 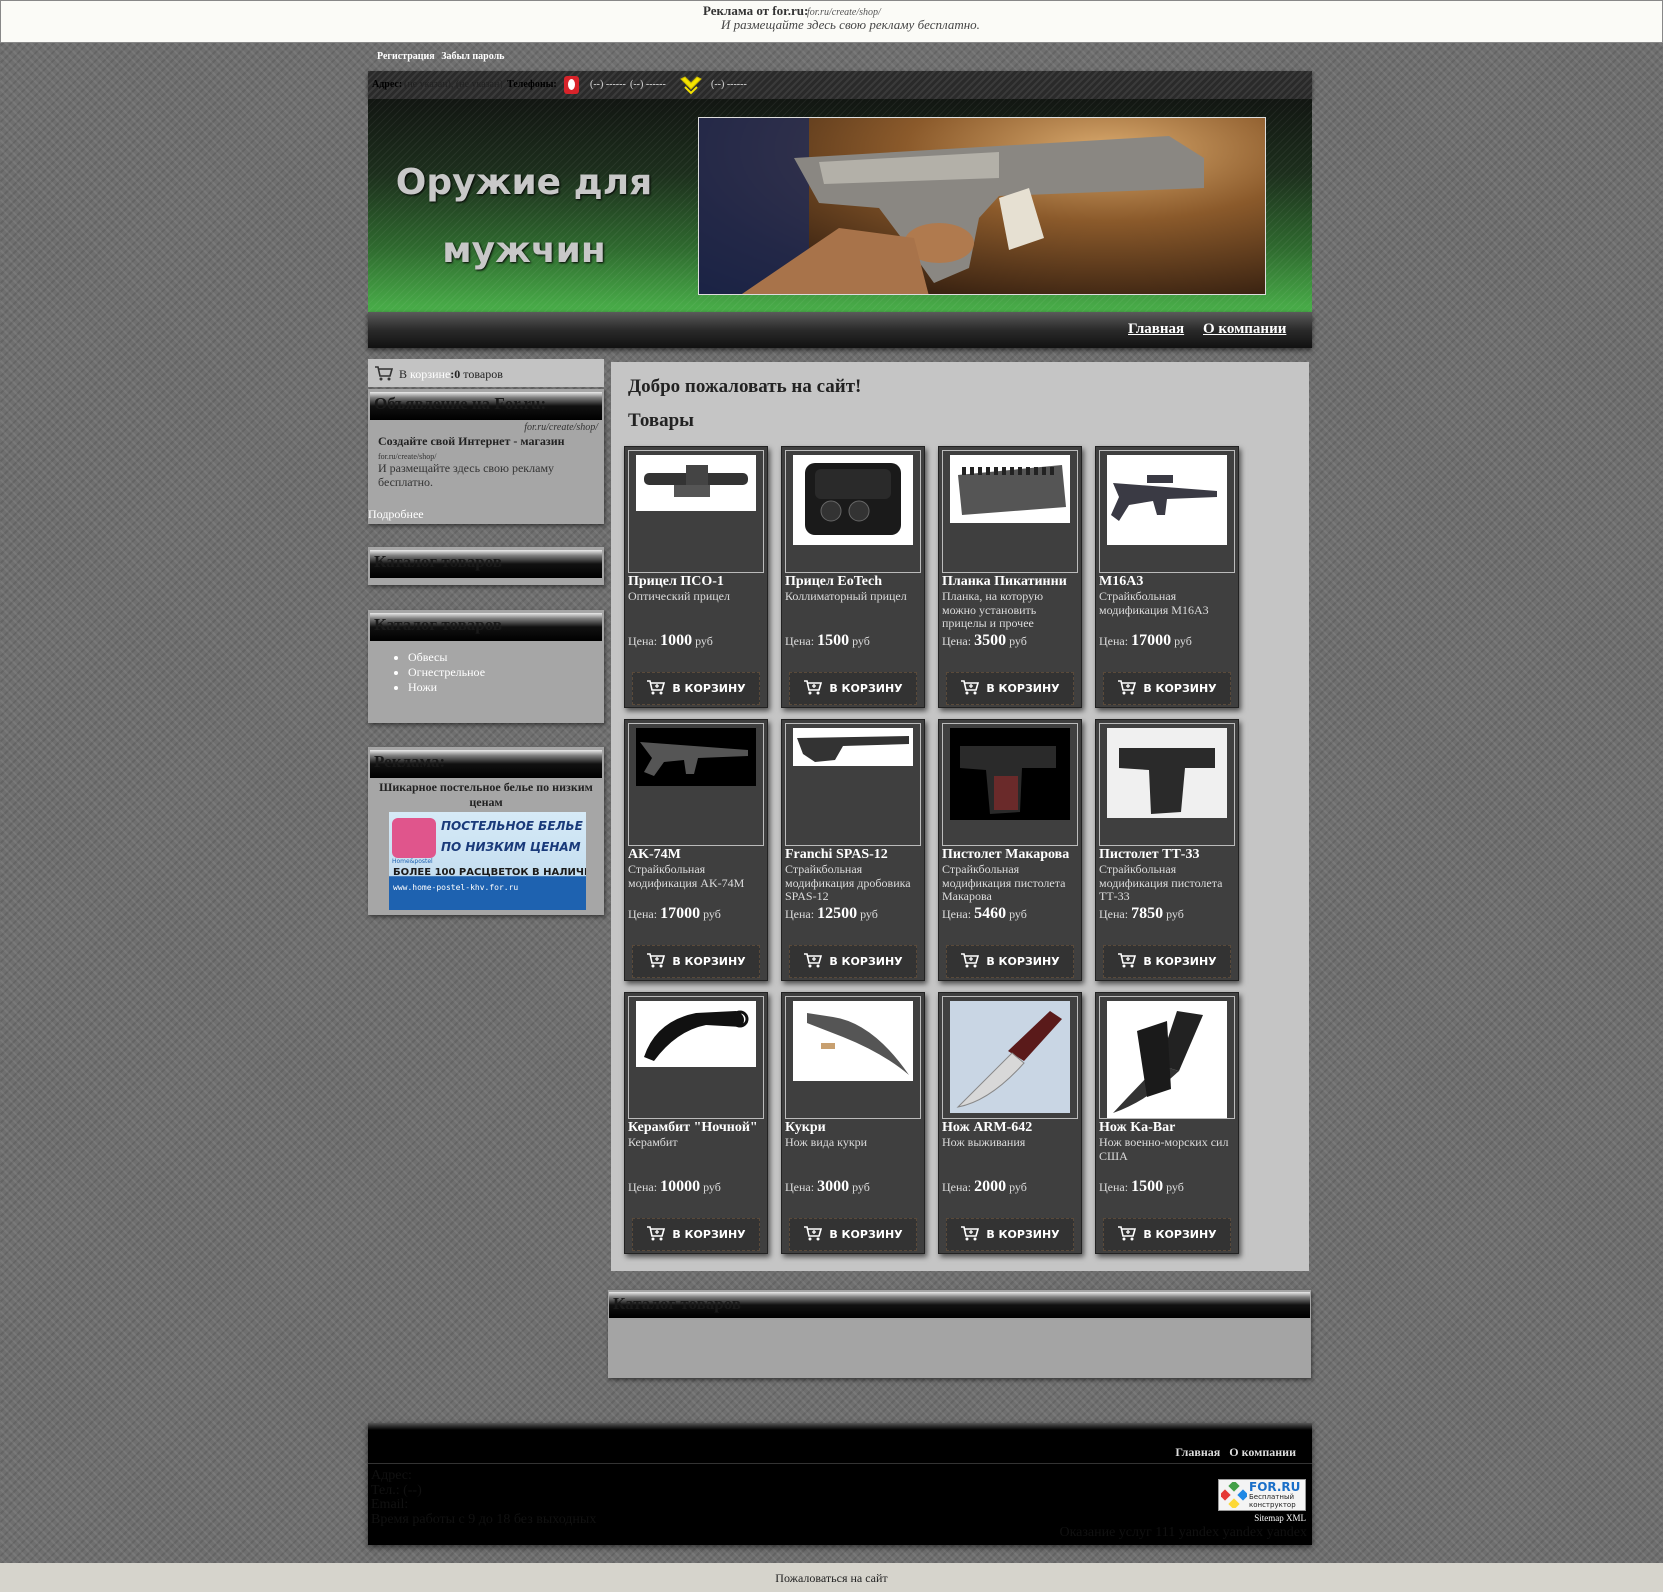 What do you see at coordinates (826, 1142) in the screenshot?
I see `product-description: Нож вида кукри` at bounding box center [826, 1142].